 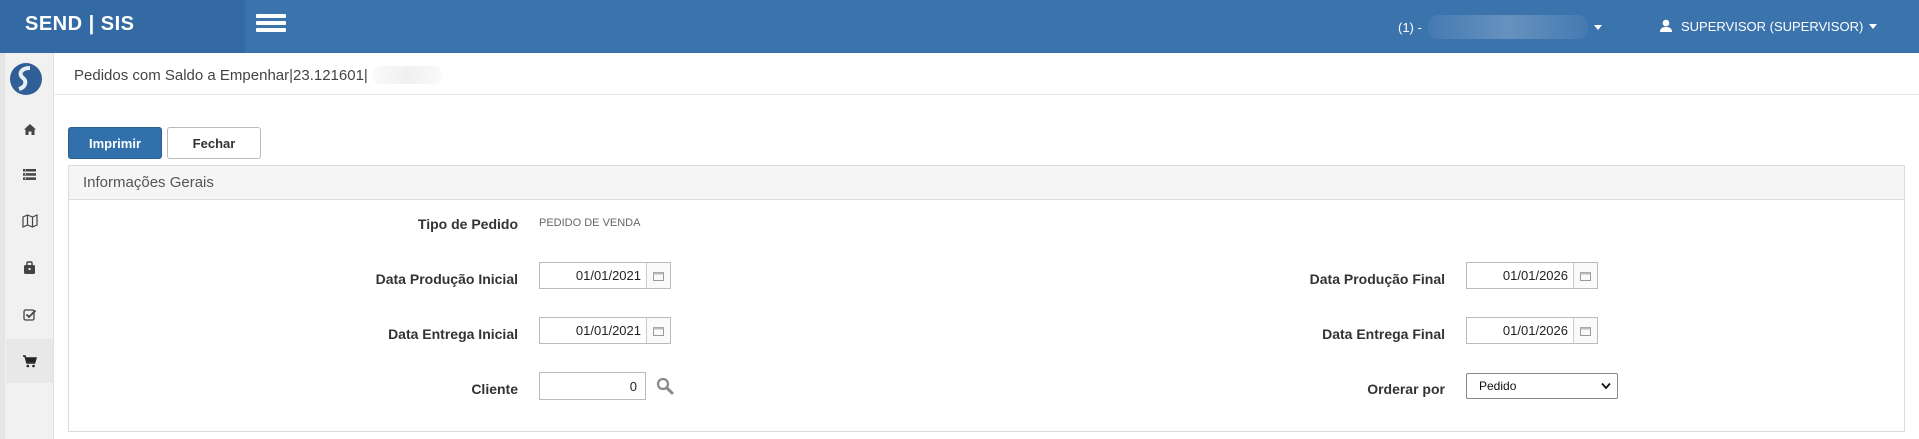 What do you see at coordinates (665, 386) in the screenshot?
I see `search-icon` at bounding box center [665, 386].